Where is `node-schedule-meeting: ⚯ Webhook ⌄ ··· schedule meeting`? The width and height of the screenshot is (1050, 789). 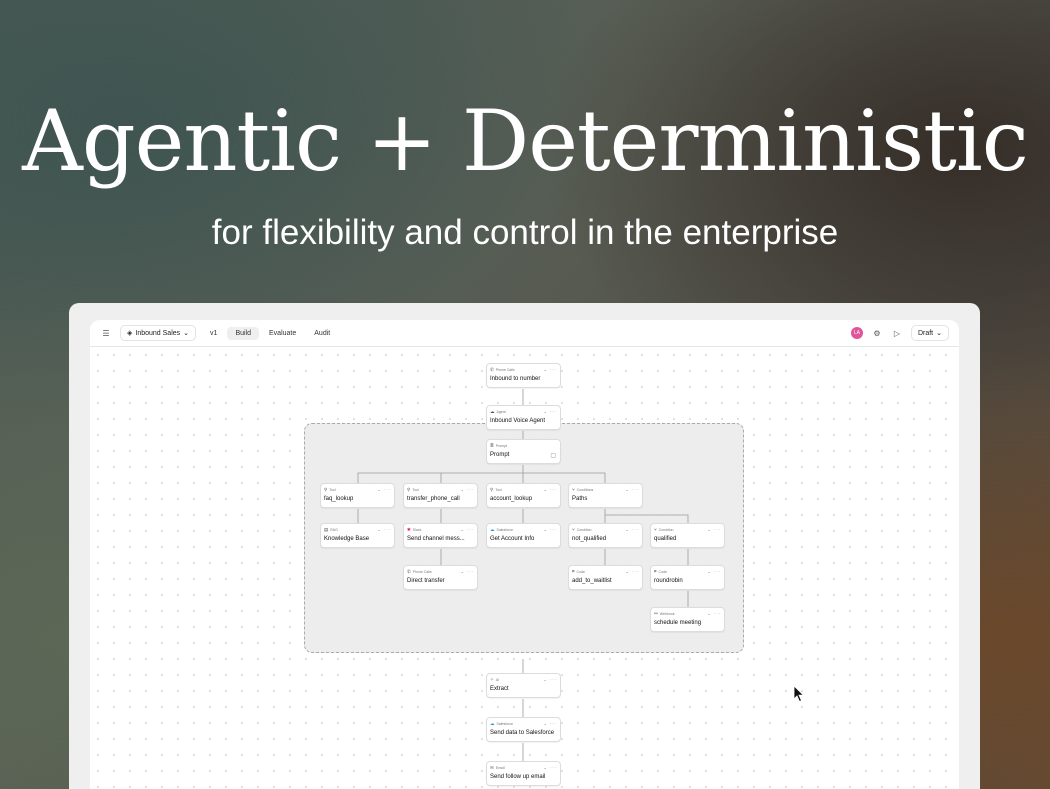 node-schedule-meeting: ⚯ Webhook ⌄ ··· schedule meeting is located at coordinates (687, 619).